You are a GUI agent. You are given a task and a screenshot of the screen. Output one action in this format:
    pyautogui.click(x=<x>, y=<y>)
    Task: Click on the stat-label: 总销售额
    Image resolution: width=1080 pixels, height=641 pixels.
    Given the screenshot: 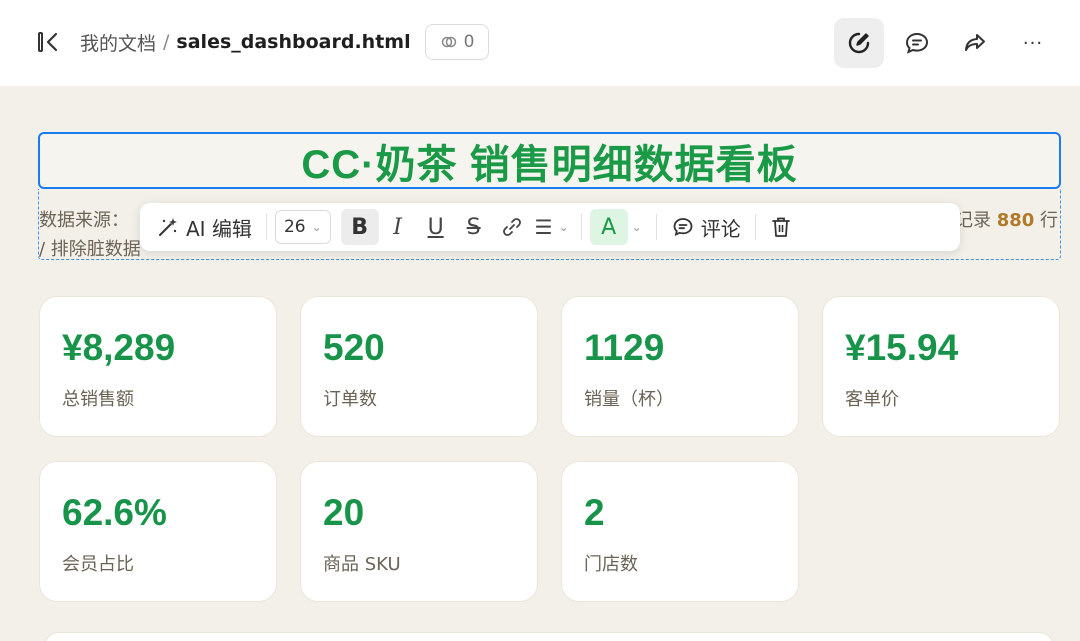 What is the action you would take?
    pyautogui.click(x=98, y=399)
    